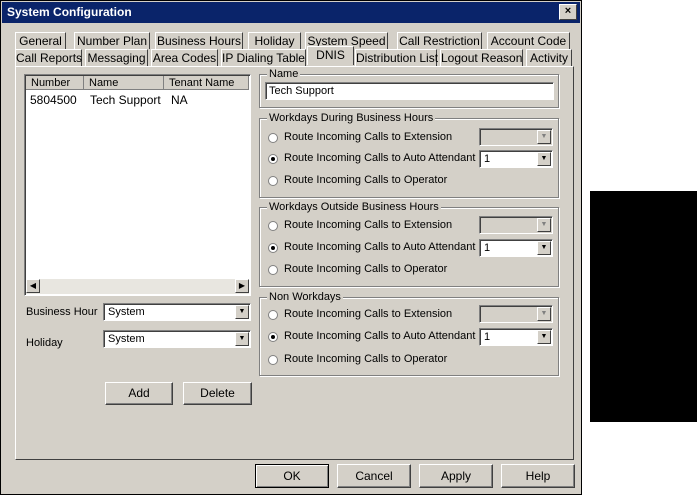 This screenshot has width=697, height=497. Describe the element at coordinates (409, 91) in the screenshot. I see `name-input: Tech Support` at that location.